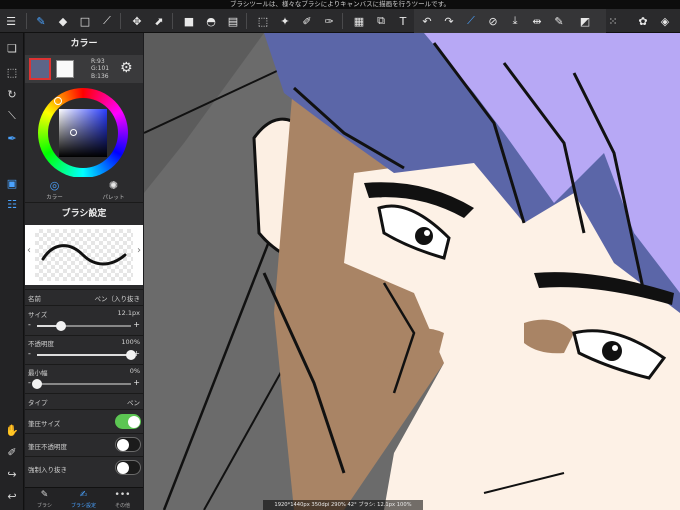 The height and width of the screenshot is (510, 680). Describe the element at coordinates (137, 21) in the screenshot. I see `move-tool-icon: ✥` at that location.